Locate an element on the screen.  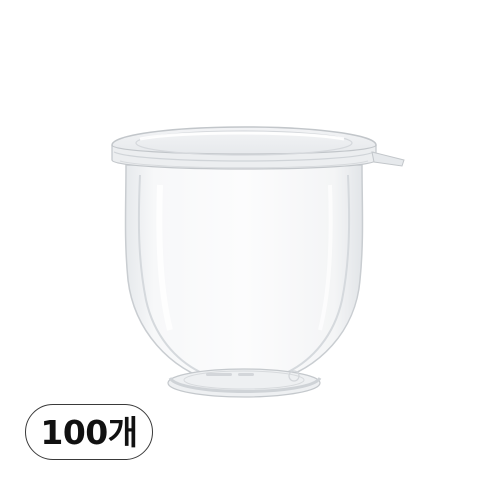
cup-base is located at coordinates (244, 383).